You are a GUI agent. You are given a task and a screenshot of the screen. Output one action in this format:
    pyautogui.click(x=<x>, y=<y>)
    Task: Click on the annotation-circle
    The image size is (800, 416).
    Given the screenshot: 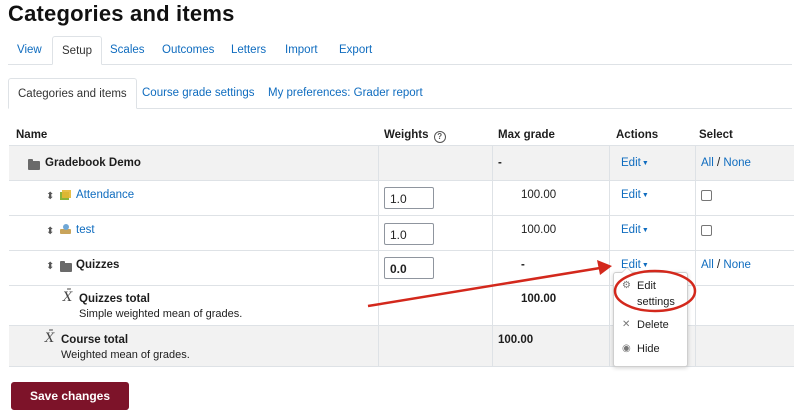 What is the action you would take?
    pyautogui.click(x=655, y=291)
    